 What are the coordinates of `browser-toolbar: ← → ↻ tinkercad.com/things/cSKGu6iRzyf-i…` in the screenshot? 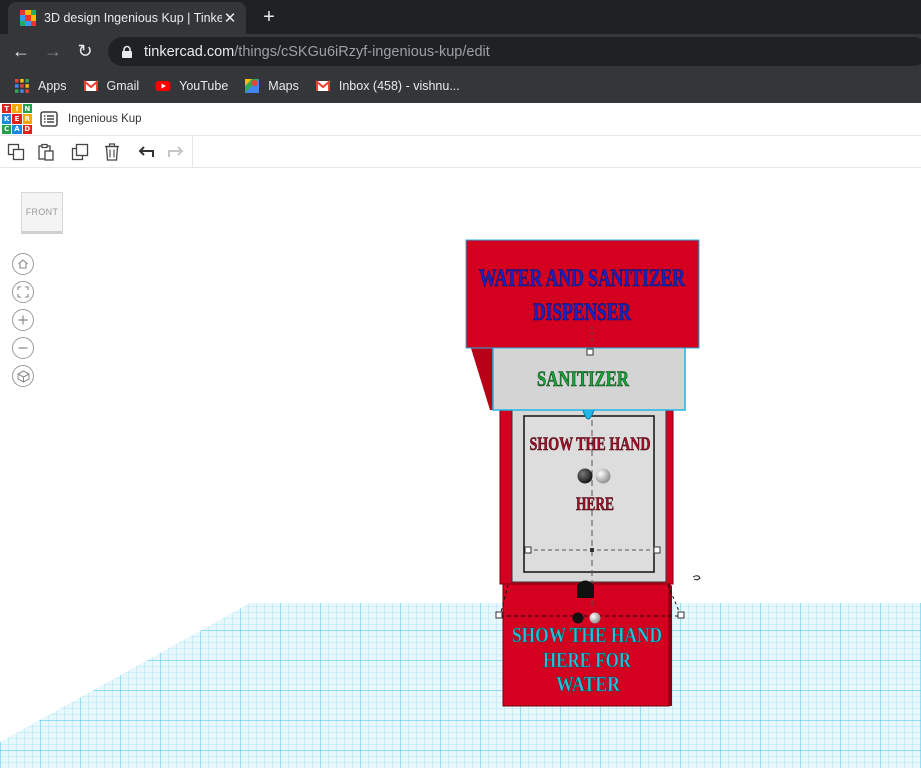 It's located at (460, 51).